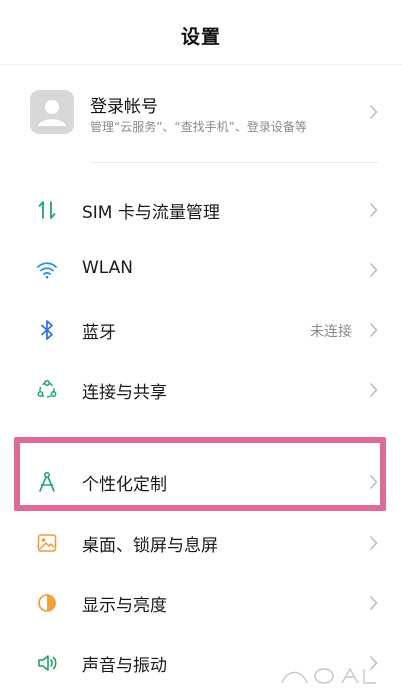  I want to click on account-subtitle: 管理“云服务”、“查找手机”、登录设备等, so click(198, 127).